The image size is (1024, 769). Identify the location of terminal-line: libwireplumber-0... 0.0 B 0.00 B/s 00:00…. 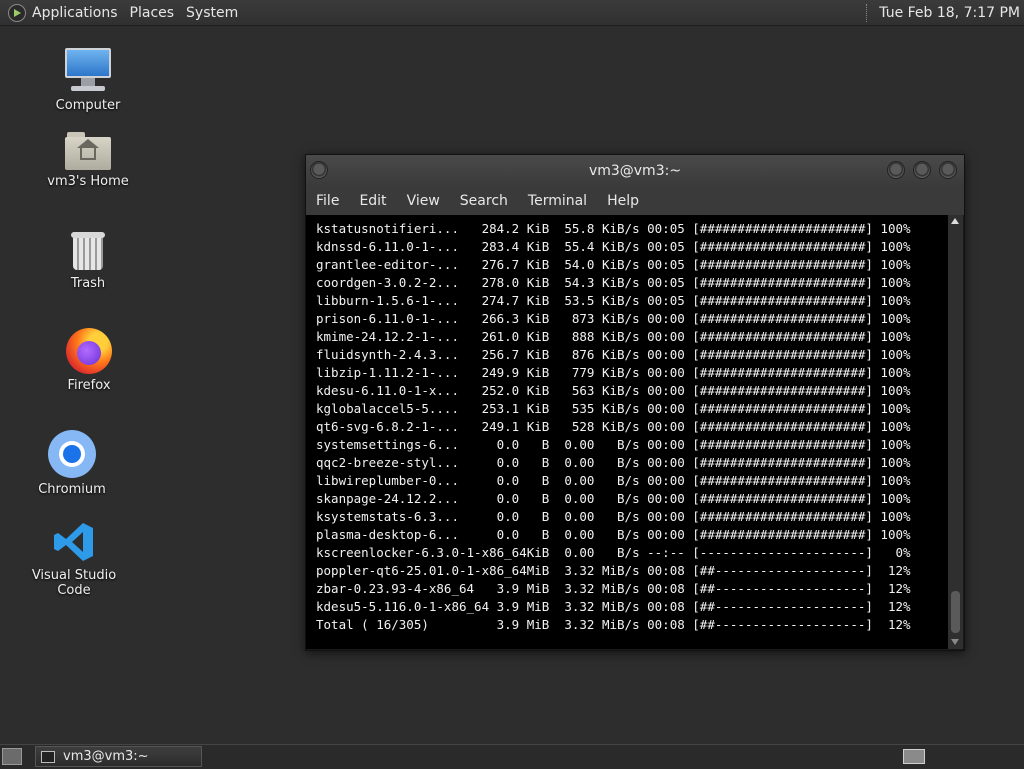
(613, 480).